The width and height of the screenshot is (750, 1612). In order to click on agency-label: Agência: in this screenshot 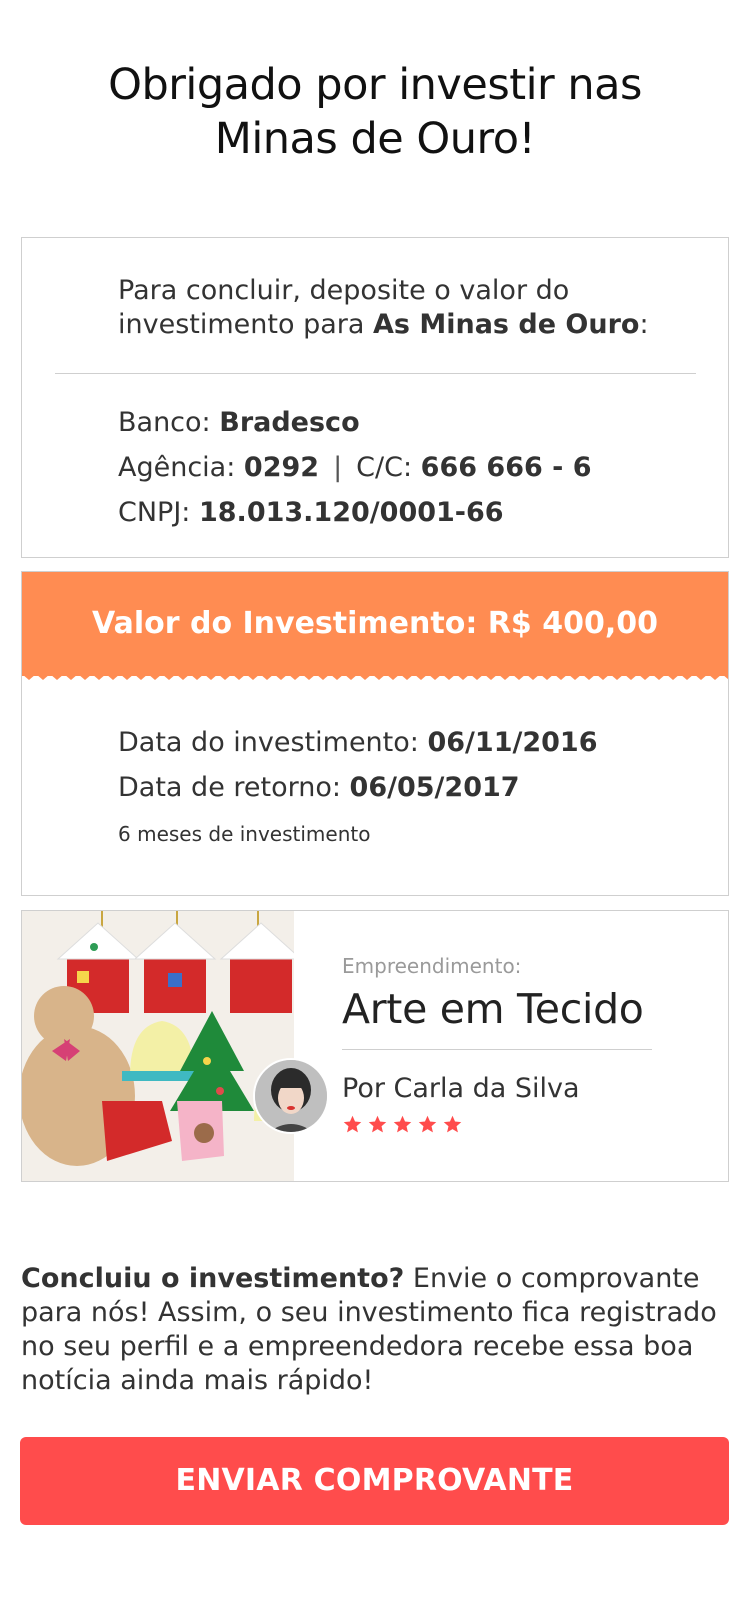, I will do `click(181, 467)`.